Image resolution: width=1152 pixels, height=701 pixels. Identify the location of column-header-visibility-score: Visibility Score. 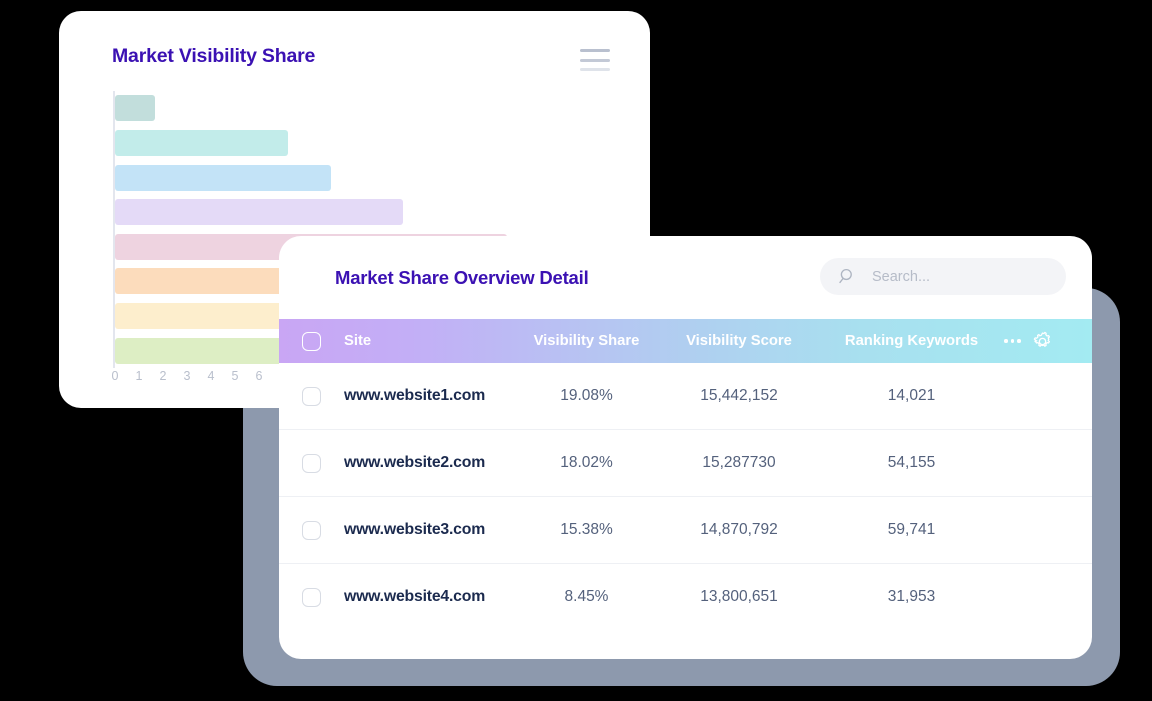
(739, 341).